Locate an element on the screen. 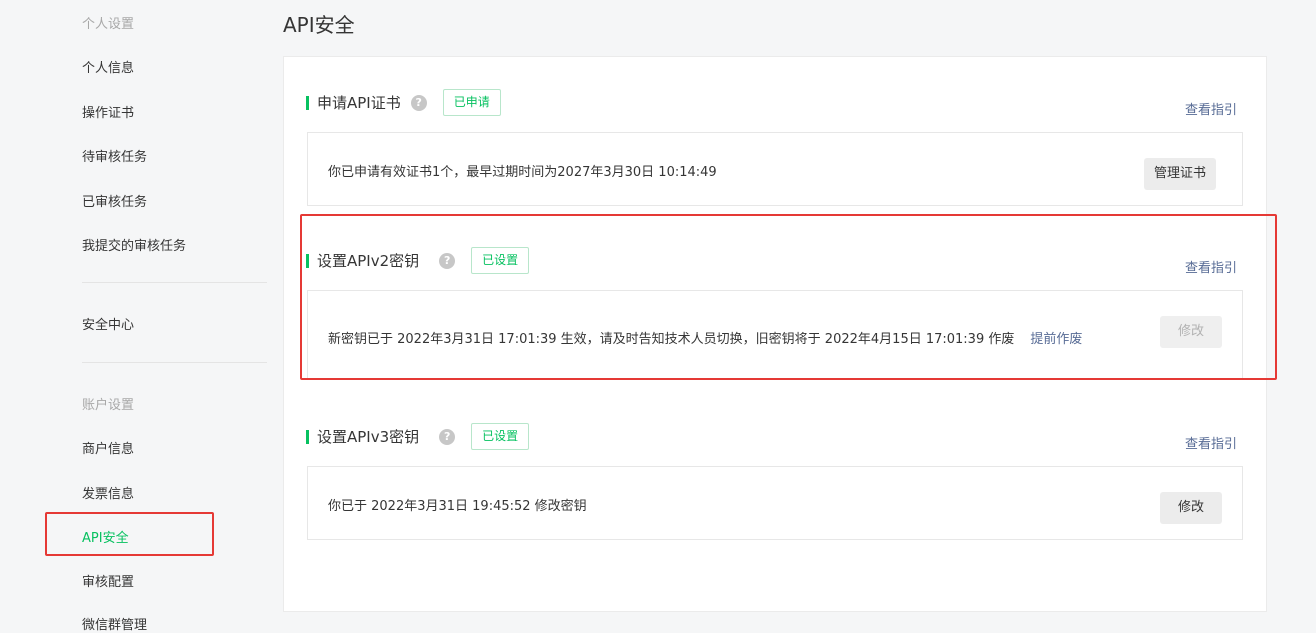 The width and height of the screenshot is (1316, 633). status-badge: 已申请 is located at coordinates (471, 102).